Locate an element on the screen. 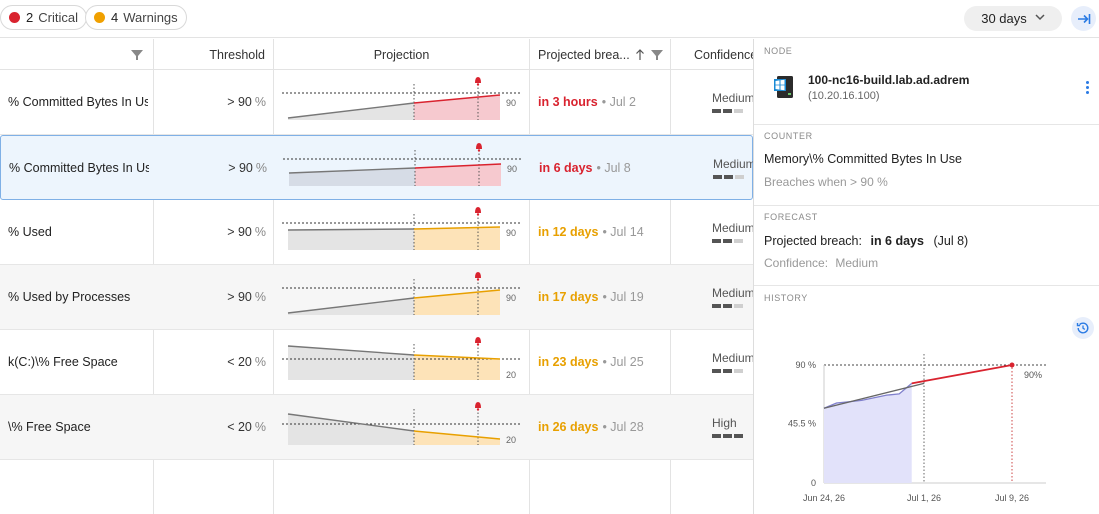  windows-server-icon is located at coordinates (783, 87).